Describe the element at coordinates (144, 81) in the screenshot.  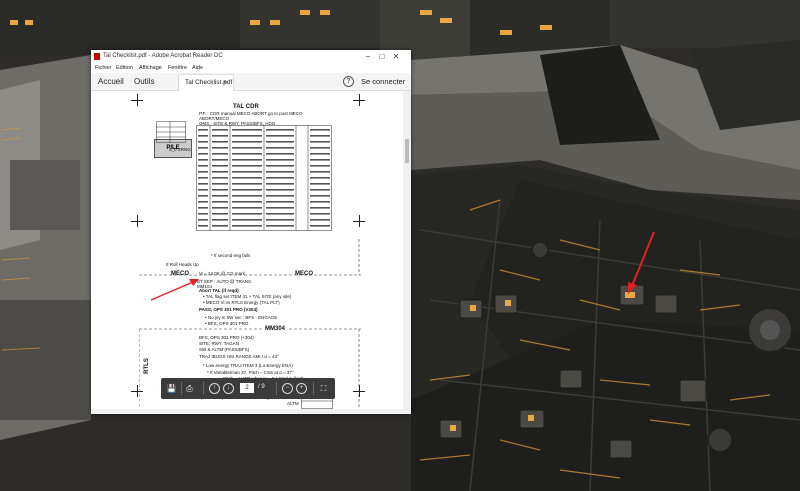
I see `tools-tab: Outils` at that location.